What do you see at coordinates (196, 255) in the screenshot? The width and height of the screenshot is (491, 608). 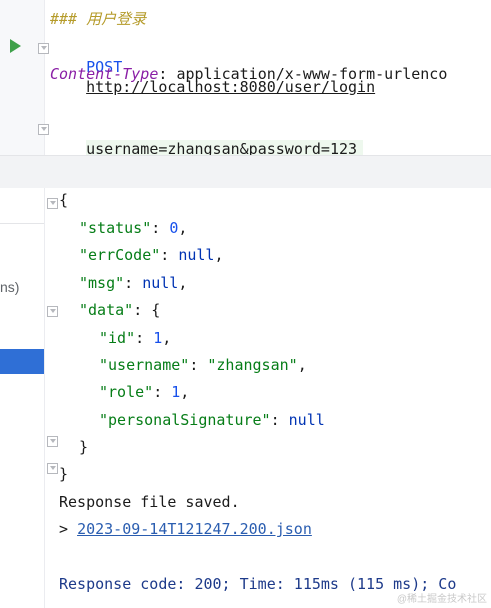 I see `json-val-errcode: null` at bounding box center [196, 255].